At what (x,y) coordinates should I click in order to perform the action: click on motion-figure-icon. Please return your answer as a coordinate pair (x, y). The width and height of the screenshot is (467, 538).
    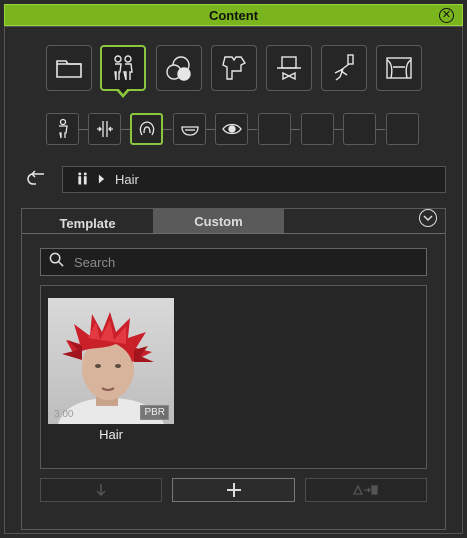
    Looking at the image, I should click on (344, 68).